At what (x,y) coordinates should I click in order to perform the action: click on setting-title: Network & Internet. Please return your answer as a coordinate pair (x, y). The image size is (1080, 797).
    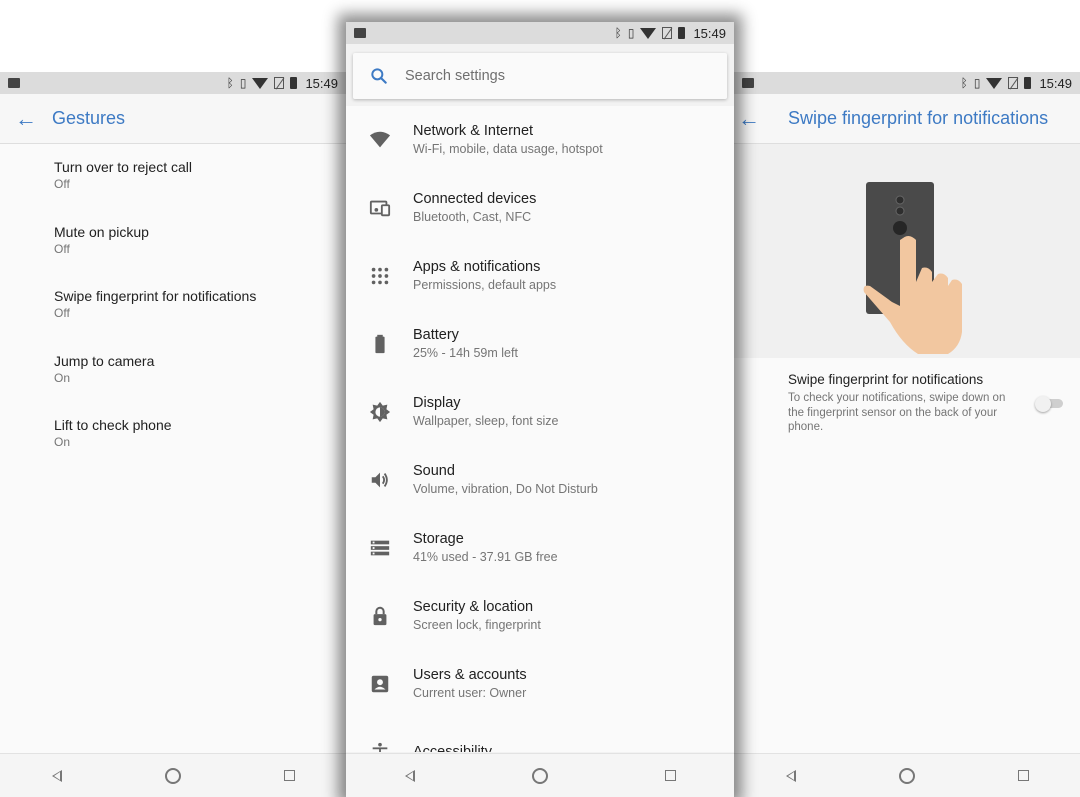
    Looking at the image, I should click on (473, 131).